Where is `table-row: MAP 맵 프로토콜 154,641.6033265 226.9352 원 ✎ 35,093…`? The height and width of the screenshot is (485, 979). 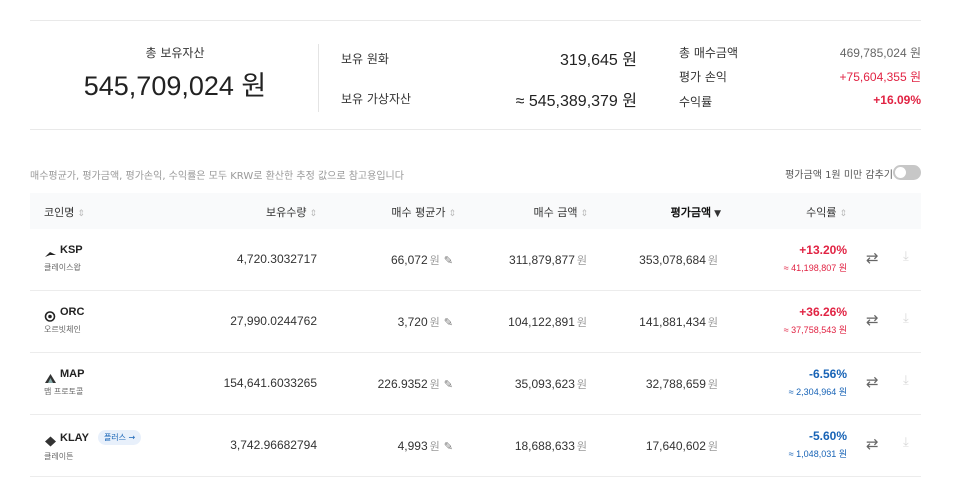 table-row: MAP 맵 프로토콜 154,641.6033265 226.9352 원 ✎ 35,093… is located at coordinates (475, 384).